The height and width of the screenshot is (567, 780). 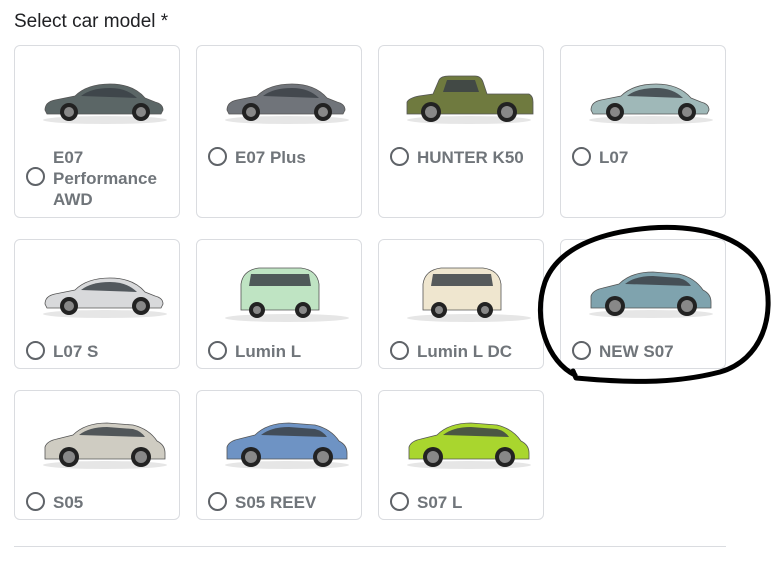 I want to click on car-option-card: NEW S07, so click(x=643, y=304).